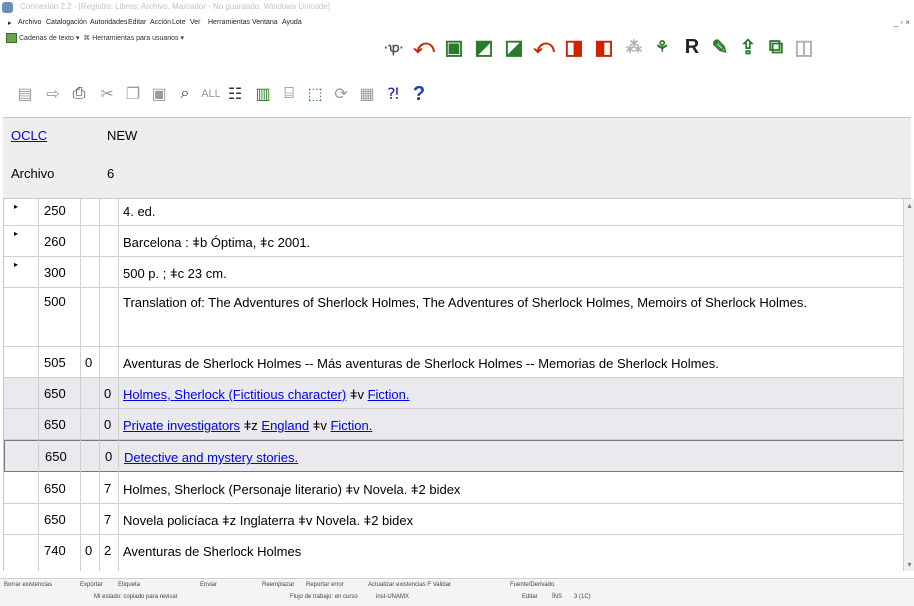 The height and width of the screenshot is (606, 914). I want to click on help-icon: ?, so click(419, 94).